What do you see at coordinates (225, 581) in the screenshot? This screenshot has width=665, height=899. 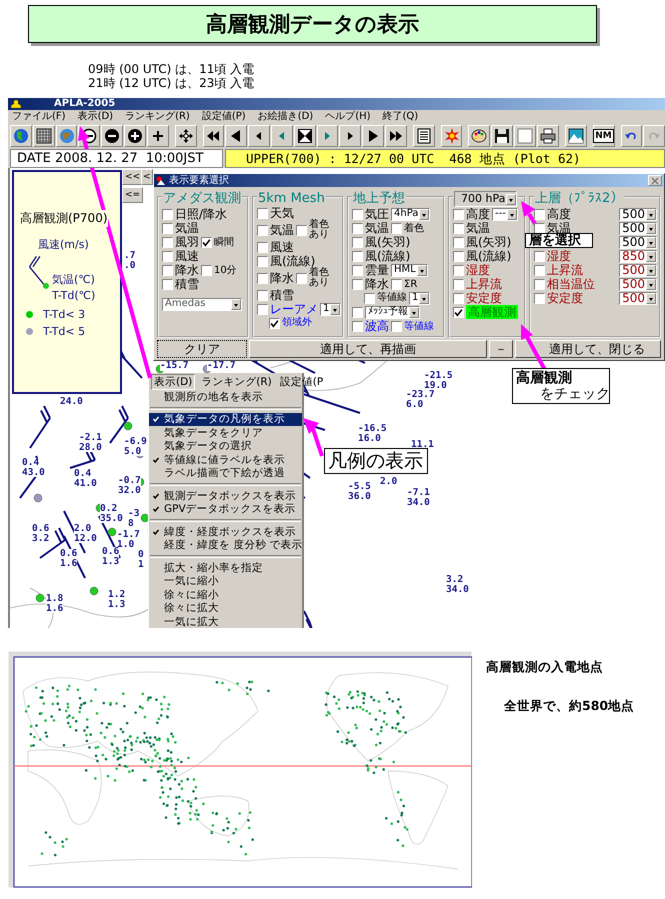 I see `menu-item: 一気に縮小` at bounding box center [225, 581].